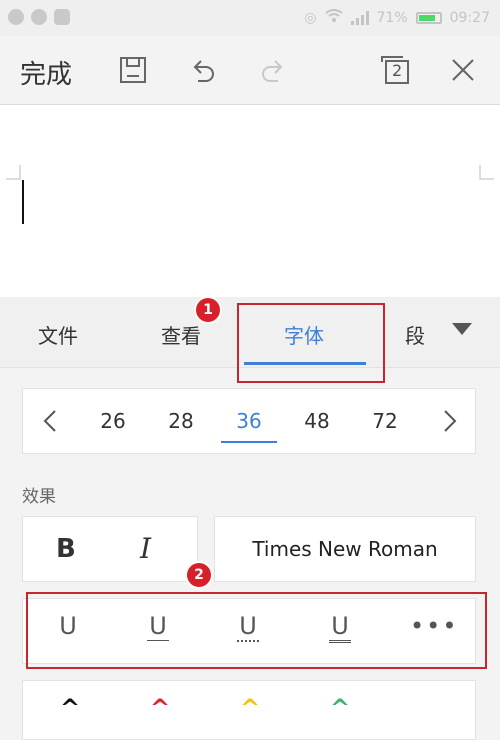  Describe the element at coordinates (463, 70) in the screenshot. I see `close-icon` at that location.